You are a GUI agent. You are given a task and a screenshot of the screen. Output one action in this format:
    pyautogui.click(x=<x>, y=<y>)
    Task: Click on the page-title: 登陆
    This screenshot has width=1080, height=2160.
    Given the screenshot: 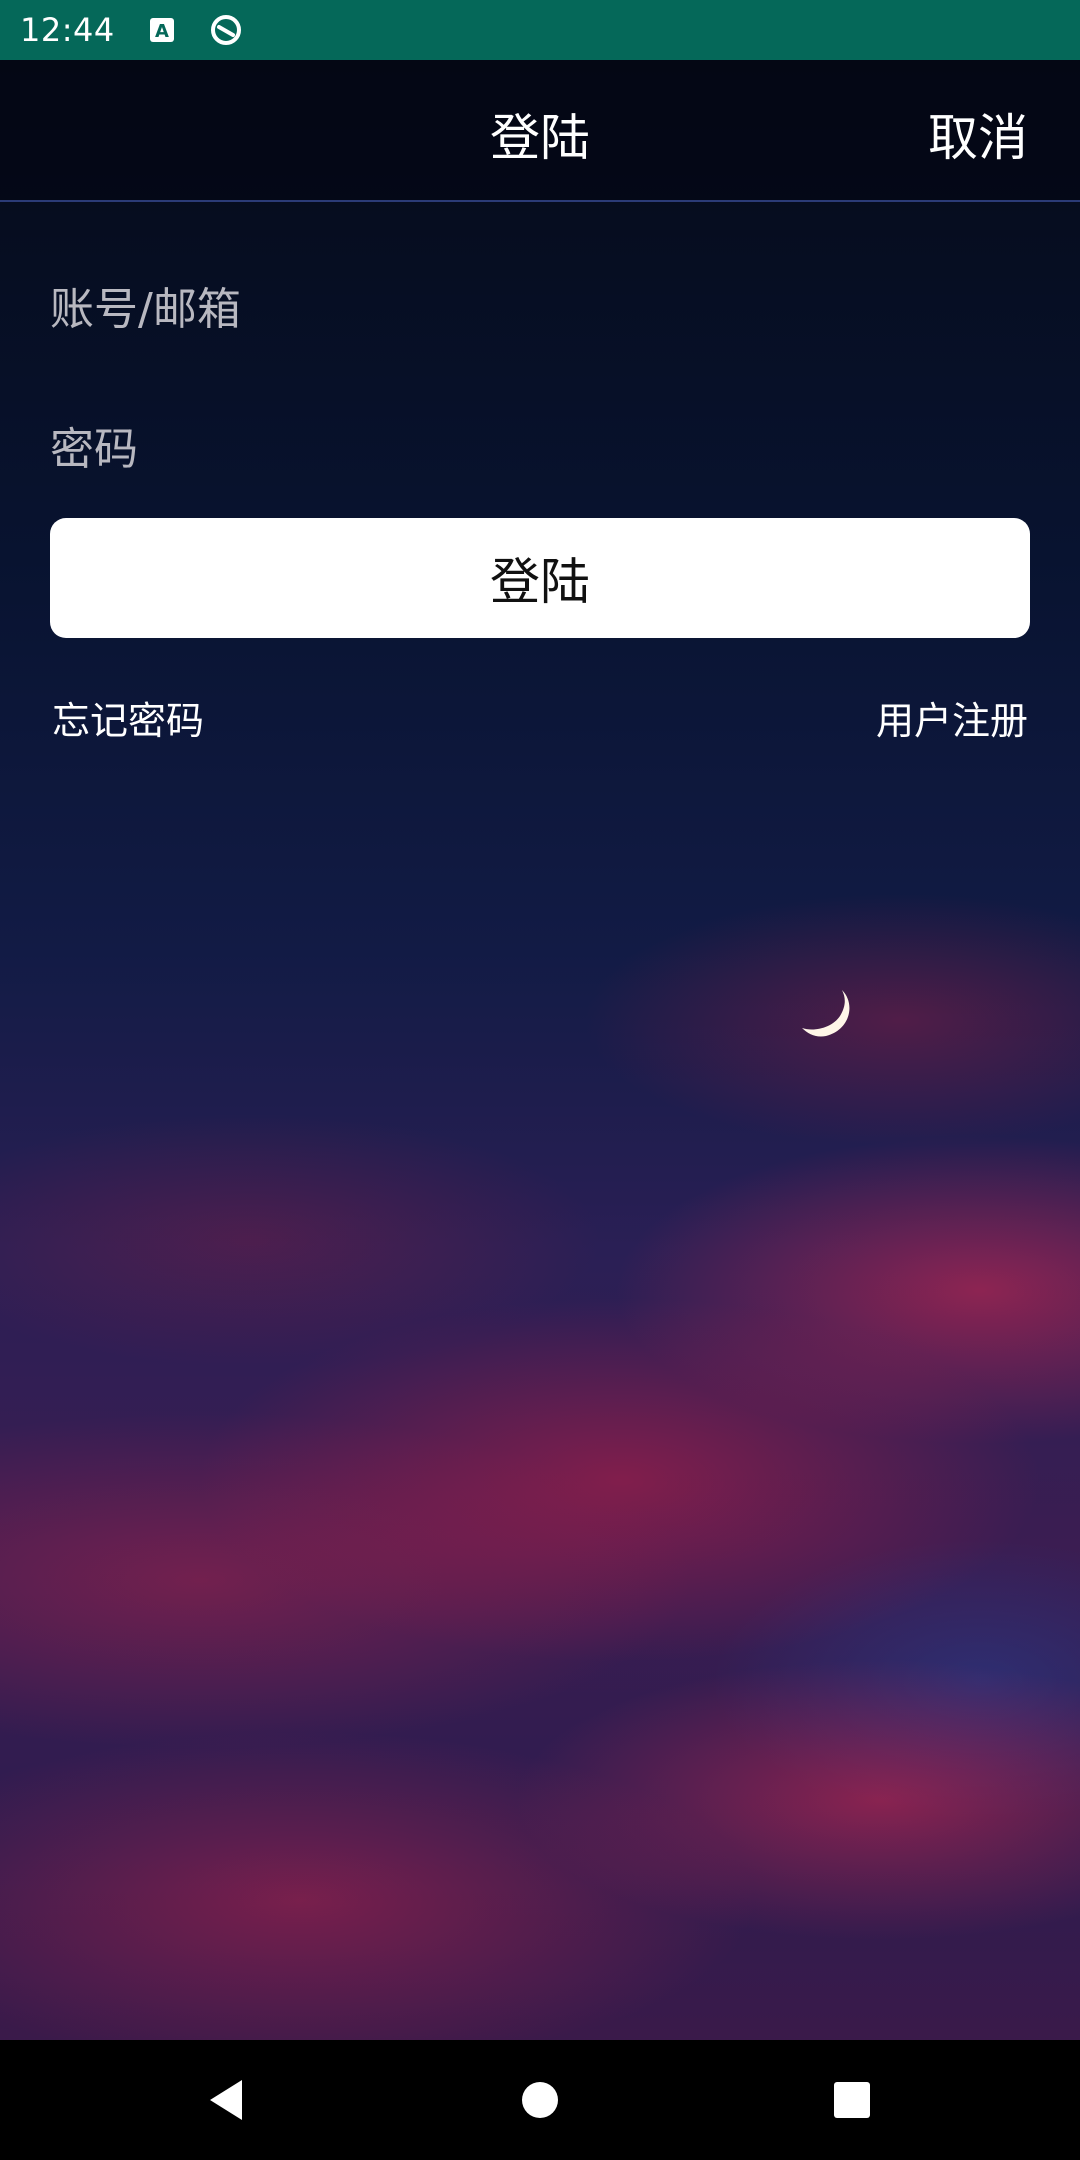 What is the action you would take?
    pyautogui.click(x=540, y=138)
    